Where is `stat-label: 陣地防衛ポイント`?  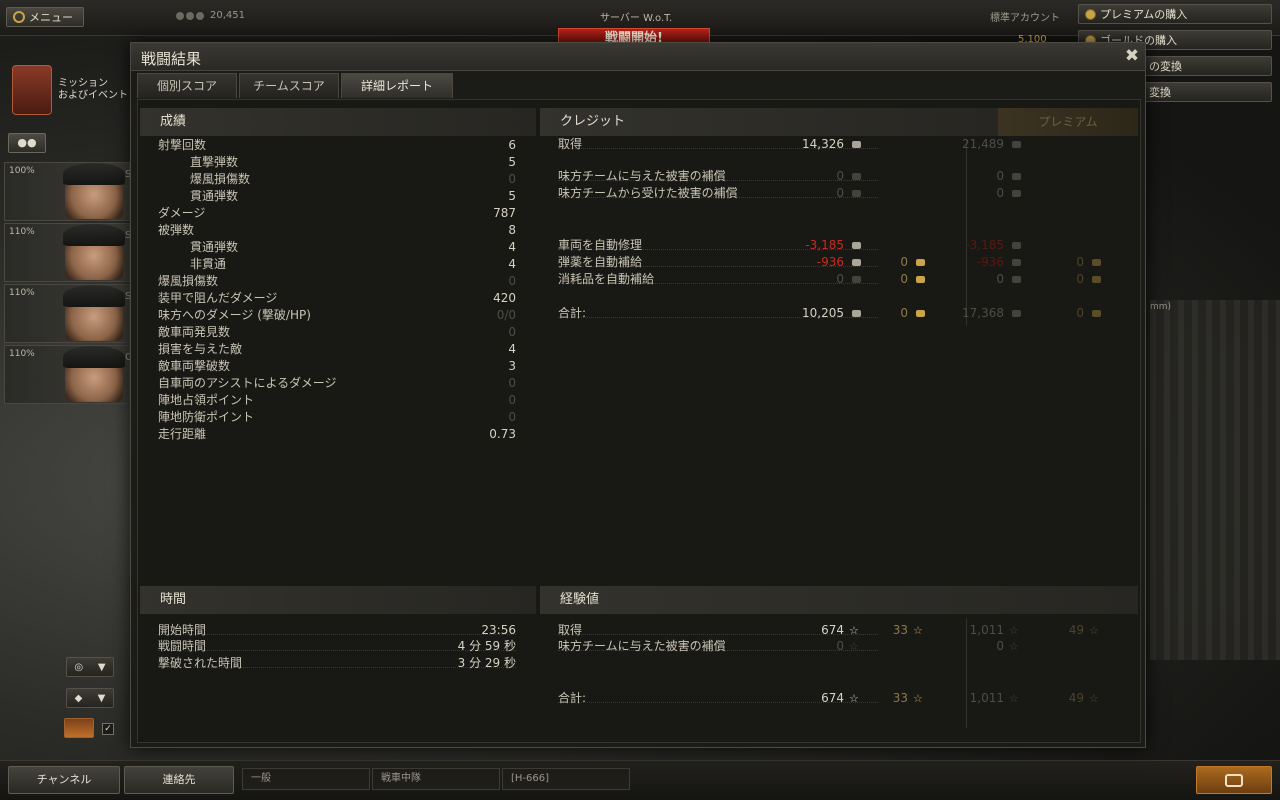
stat-label: 陣地防衛ポイント is located at coordinates (206, 417).